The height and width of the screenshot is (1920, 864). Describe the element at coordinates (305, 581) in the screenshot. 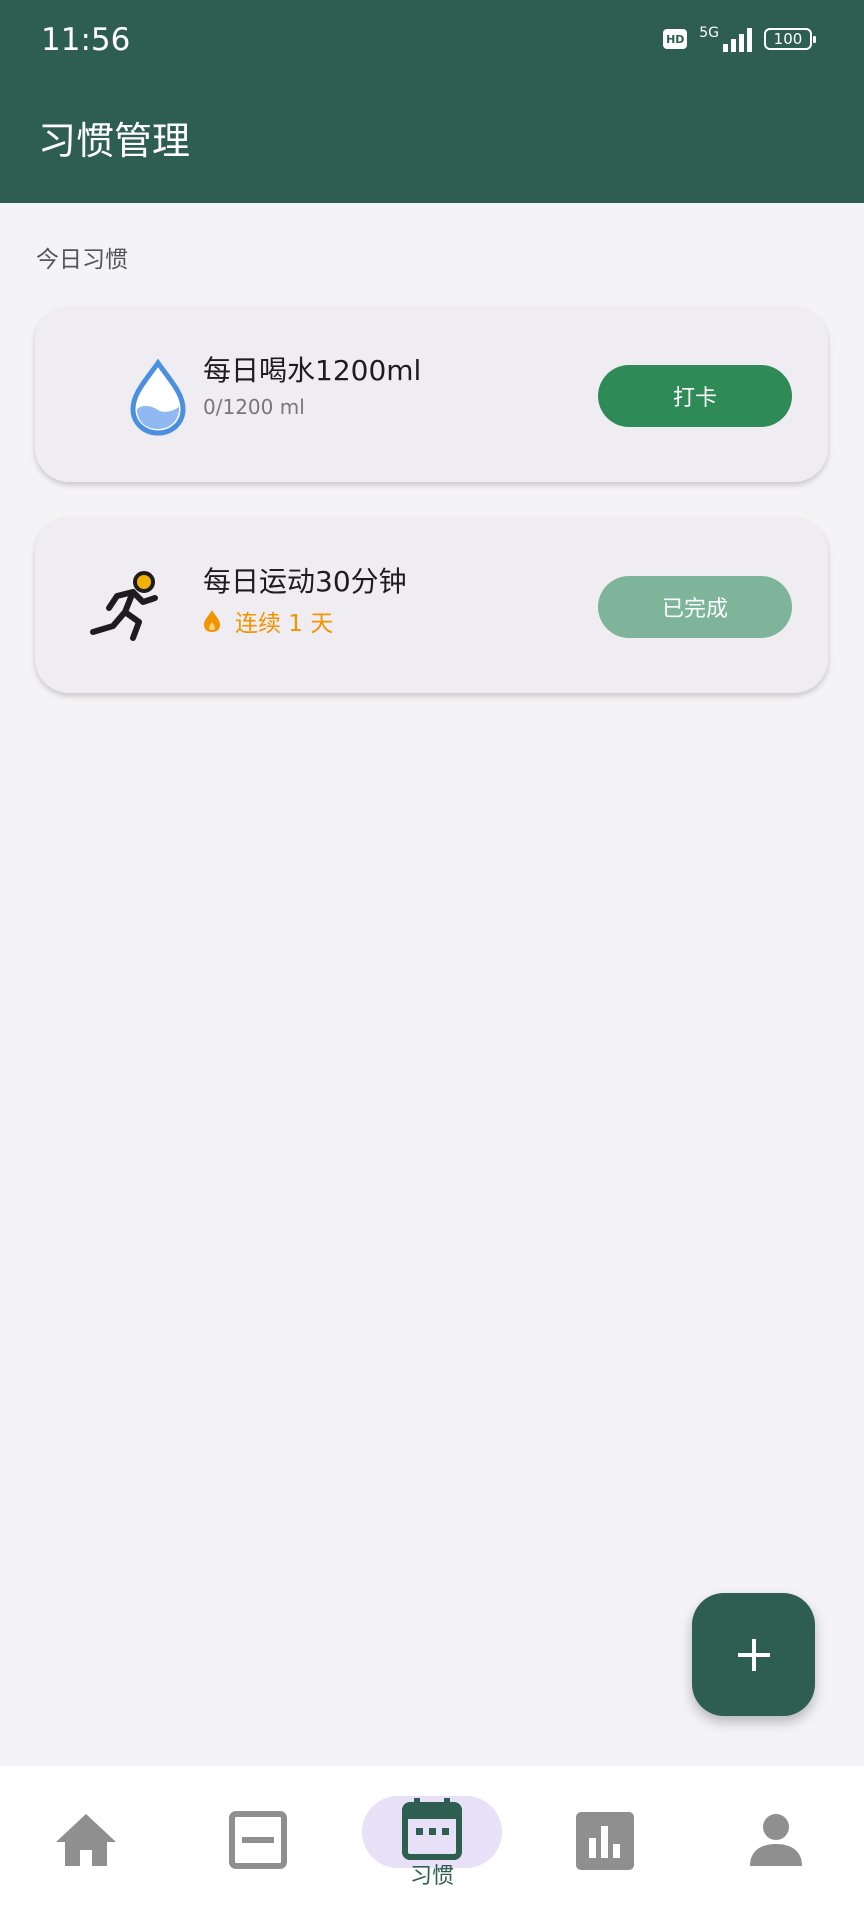

I see `habit-title: 每日运动30分钟` at that location.